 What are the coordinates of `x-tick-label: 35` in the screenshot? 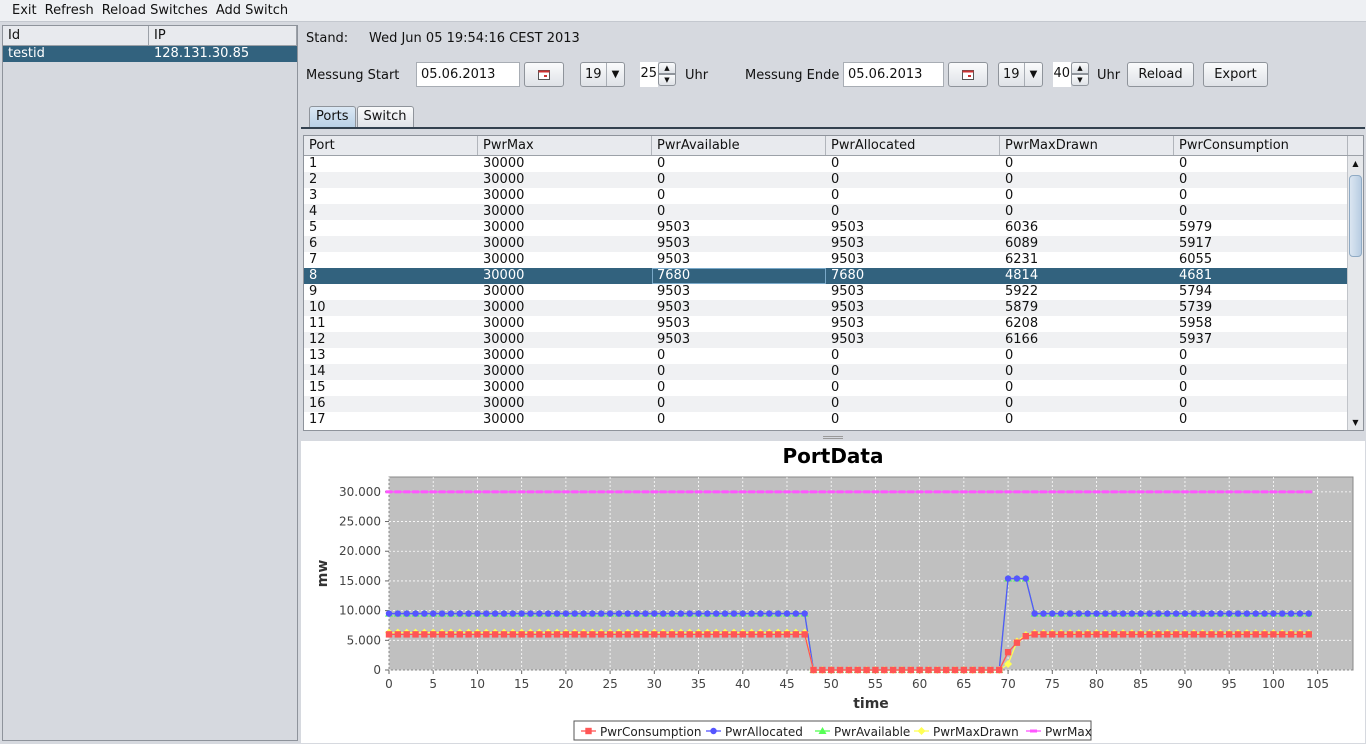 It's located at (698, 684).